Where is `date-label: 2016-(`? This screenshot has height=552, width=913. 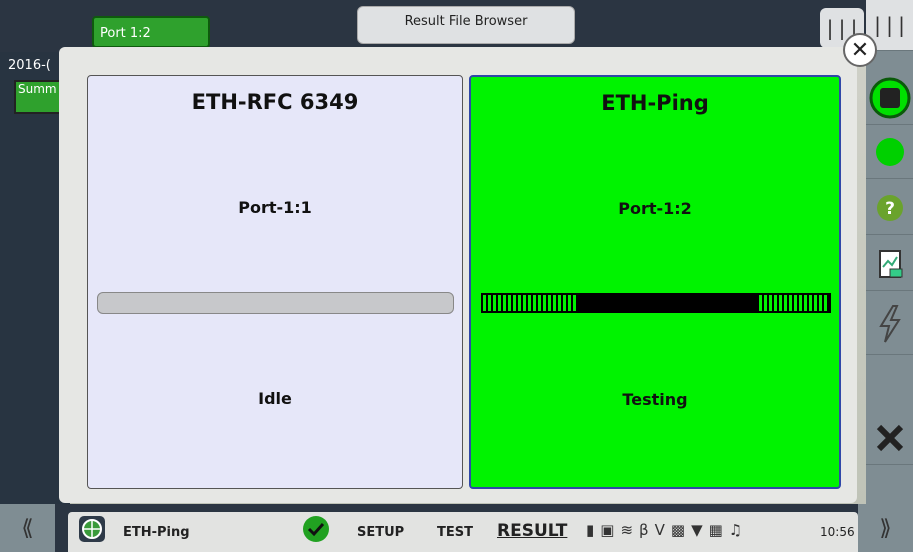 date-label: 2016-( is located at coordinates (29, 65).